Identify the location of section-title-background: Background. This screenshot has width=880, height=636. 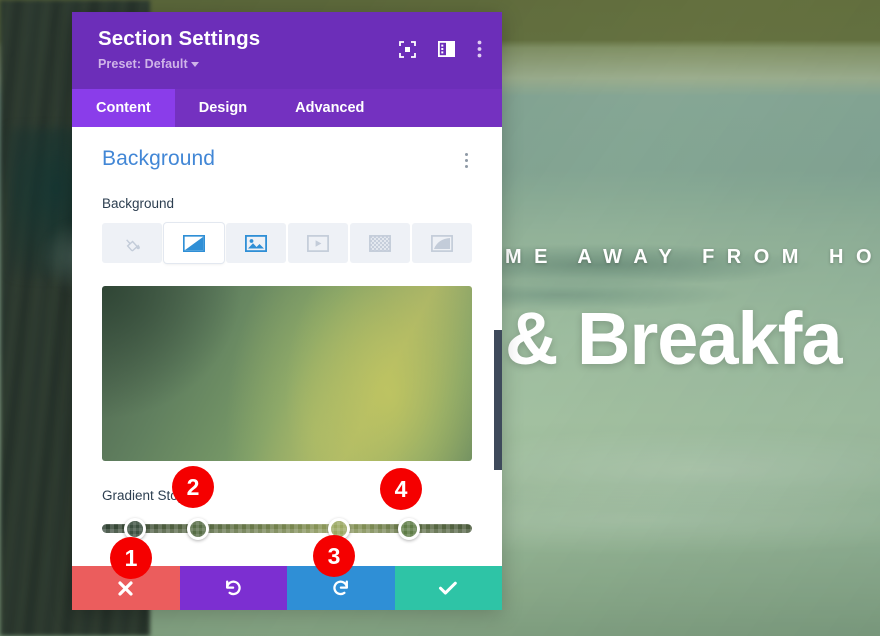
(159, 158).